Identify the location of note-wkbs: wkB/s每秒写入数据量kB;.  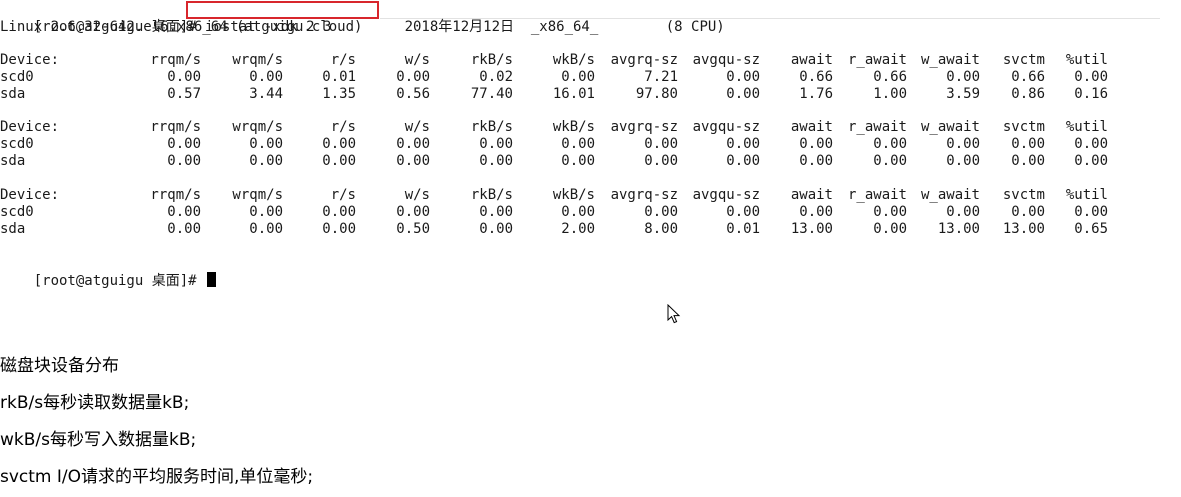
(98, 440).